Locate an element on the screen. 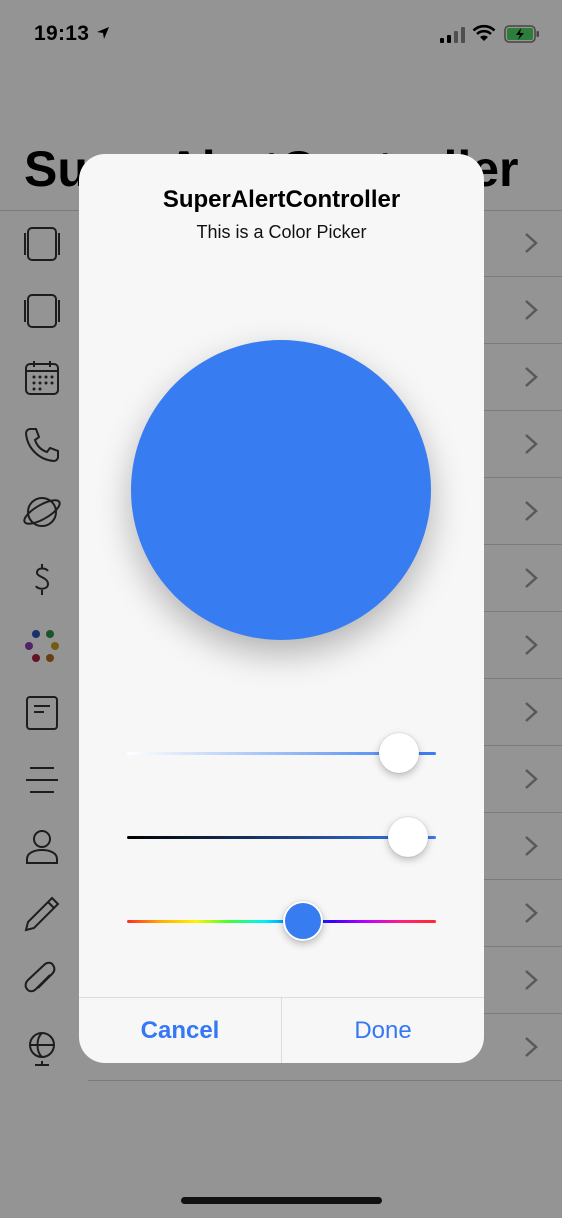  alert-title: SuperAlertController is located at coordinates (281, 199).